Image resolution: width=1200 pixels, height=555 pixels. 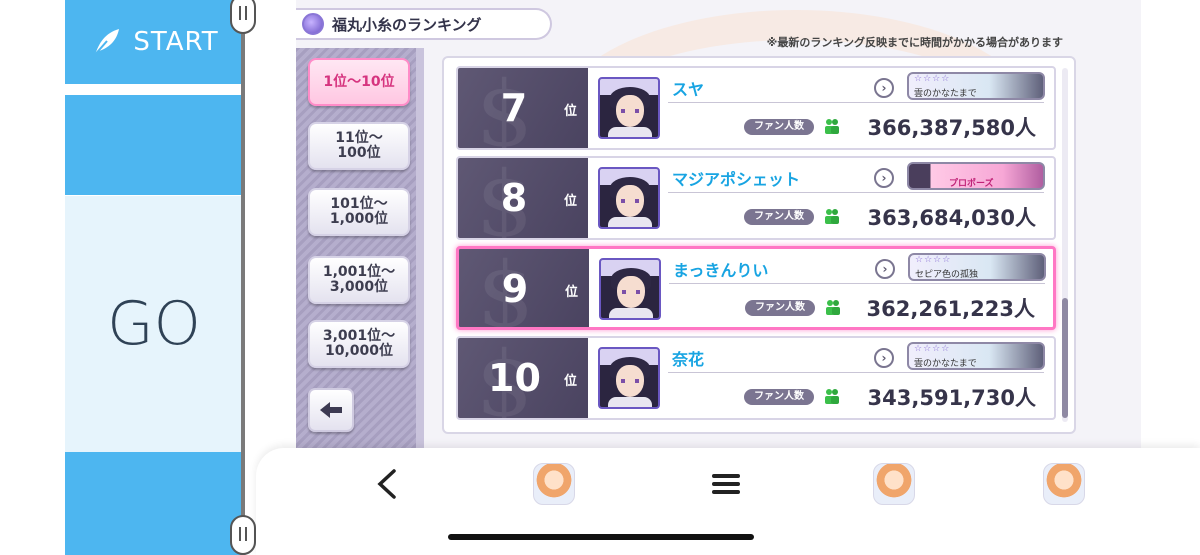 I want to click on chevron-left-icon, so click(x=386, y=484).